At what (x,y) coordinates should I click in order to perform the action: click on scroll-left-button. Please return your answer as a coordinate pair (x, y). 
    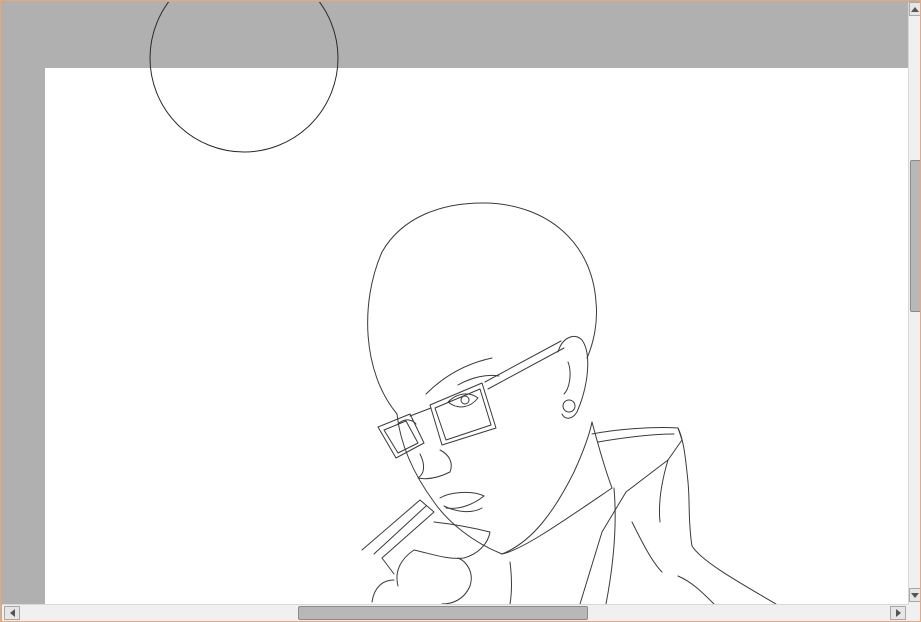
    Looking at the image, I should click on (12, 613).